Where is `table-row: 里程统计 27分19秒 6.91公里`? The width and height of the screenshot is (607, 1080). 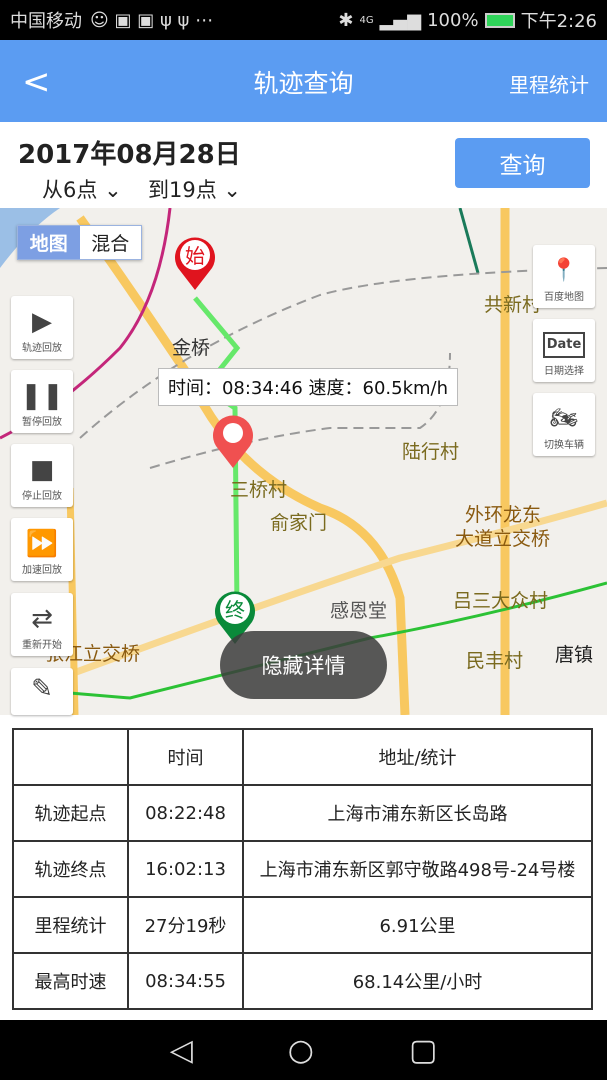 table-row: 里程统计 27分19秒 6.91公里 is located at coordinates (302, 925).